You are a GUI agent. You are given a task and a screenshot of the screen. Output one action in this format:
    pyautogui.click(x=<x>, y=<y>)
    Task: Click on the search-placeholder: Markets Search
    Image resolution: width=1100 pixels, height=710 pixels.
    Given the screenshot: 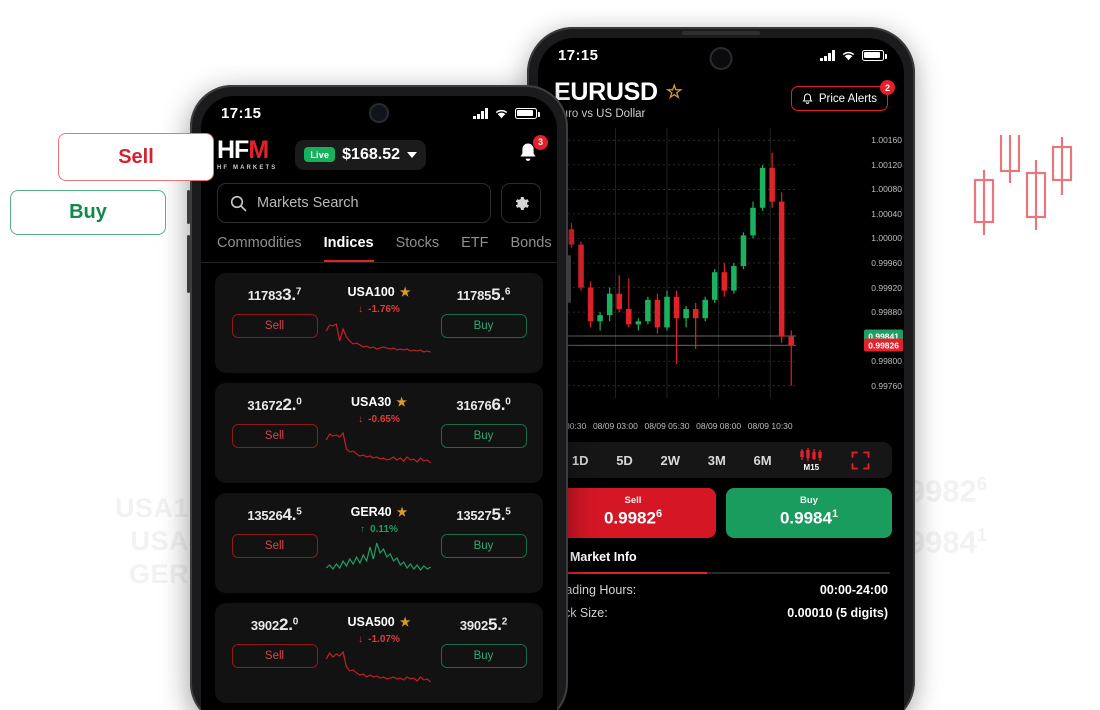 What is the action you would take?
    pyautogui.click(x=308, y=203)
    